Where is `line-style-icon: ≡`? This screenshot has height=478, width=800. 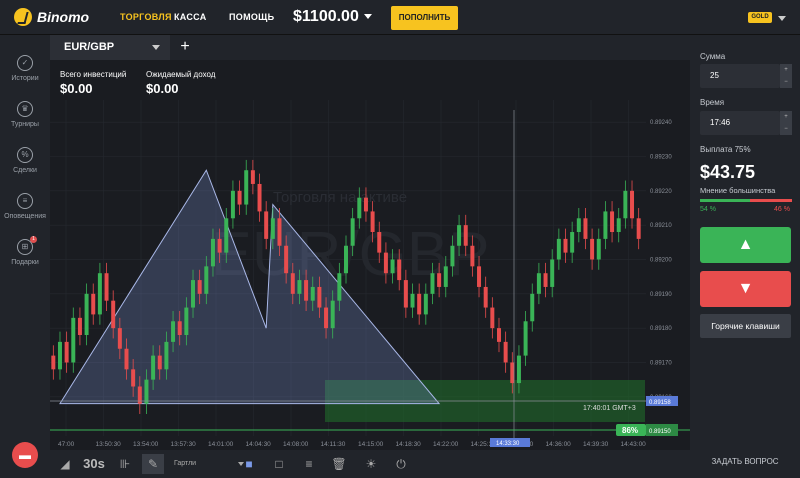
line-style-icon: ≡ is located at coordinates (309, 464).